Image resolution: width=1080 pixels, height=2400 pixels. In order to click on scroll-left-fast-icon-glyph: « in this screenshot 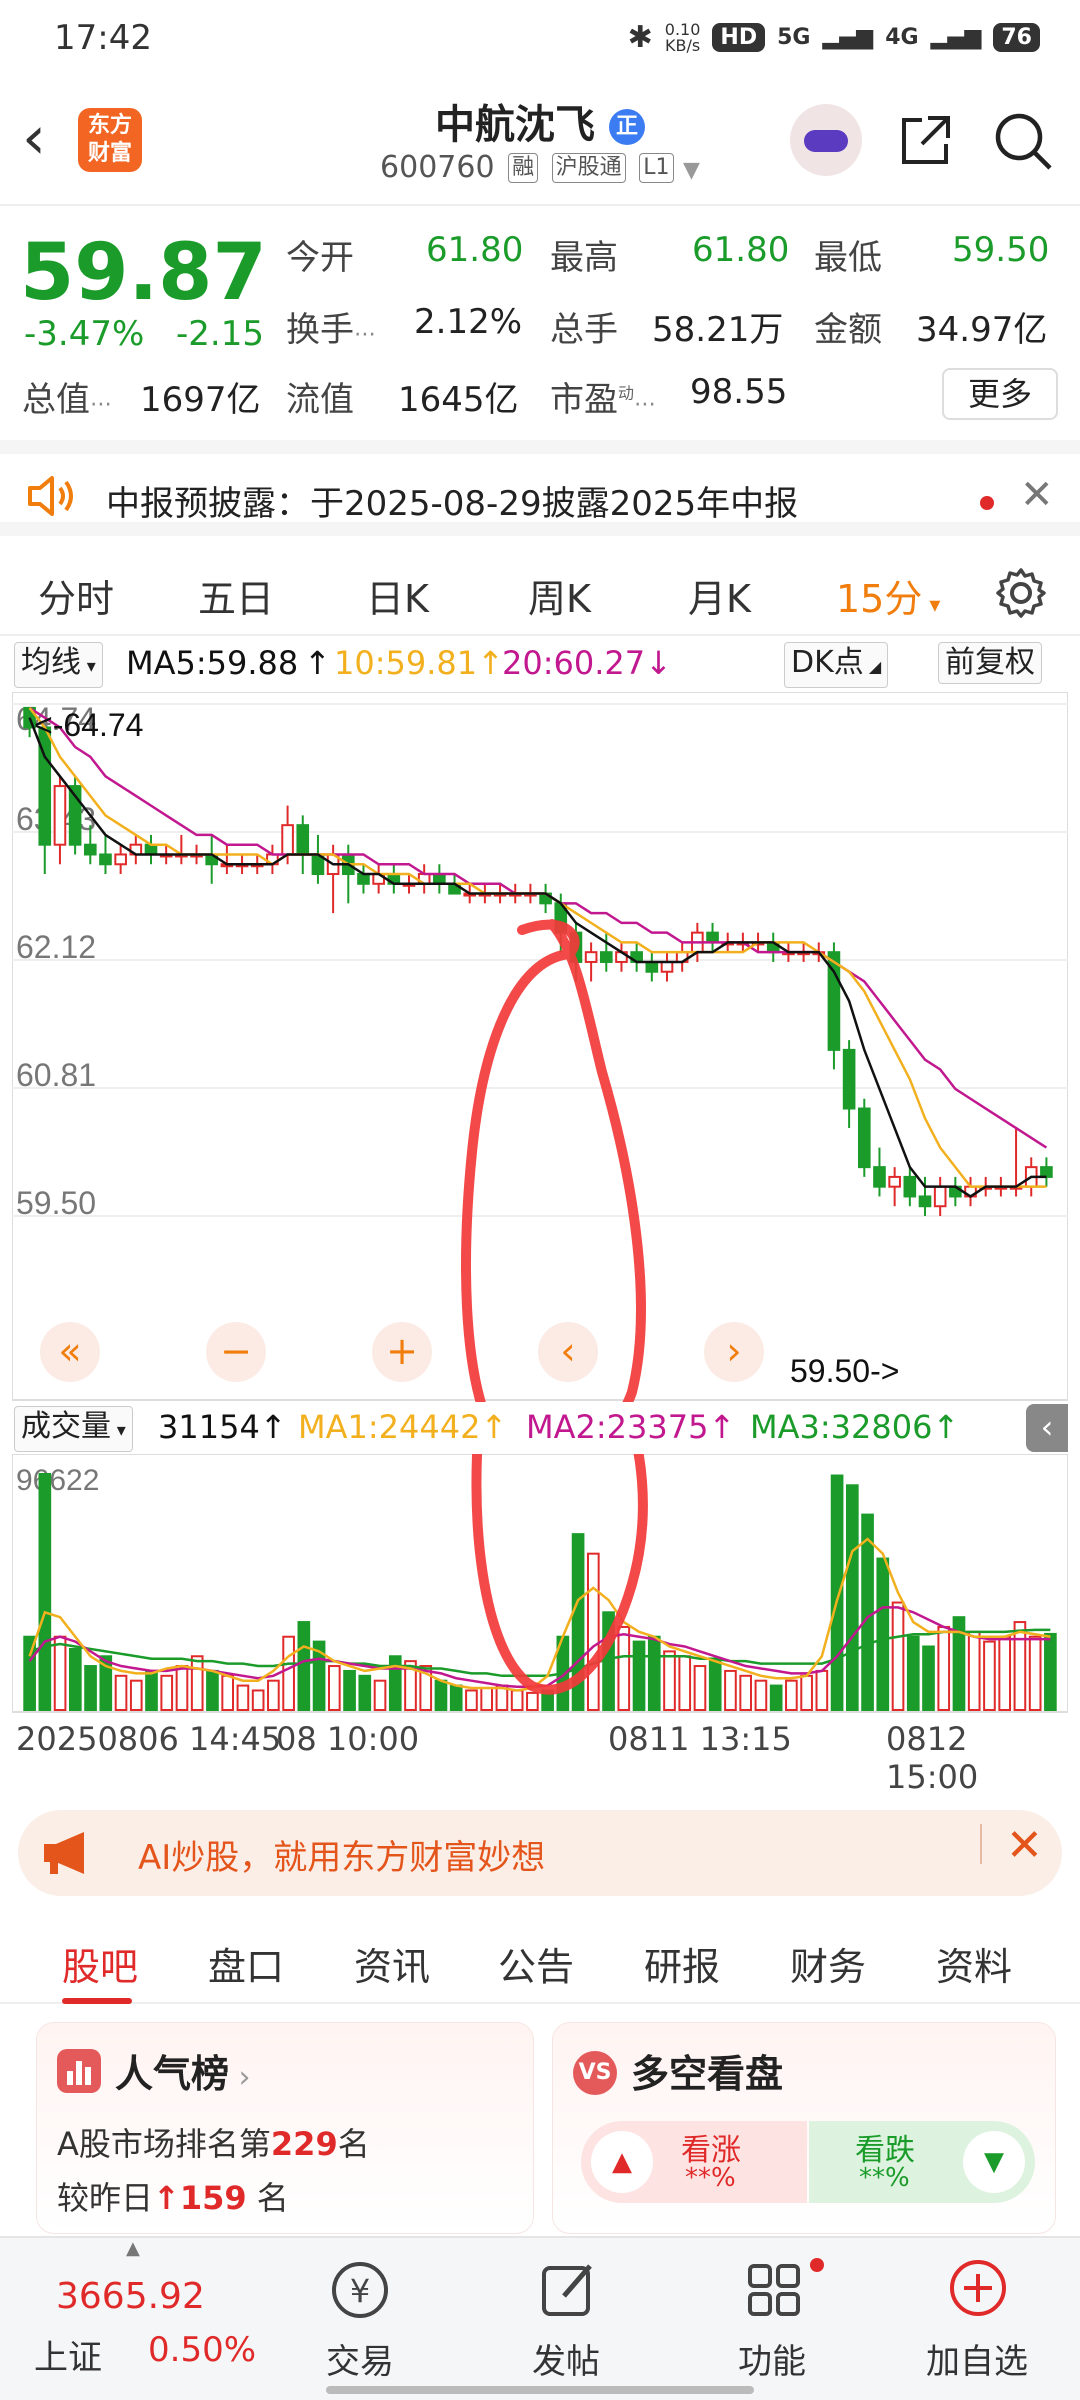, I will do `click(69, 1351)`.